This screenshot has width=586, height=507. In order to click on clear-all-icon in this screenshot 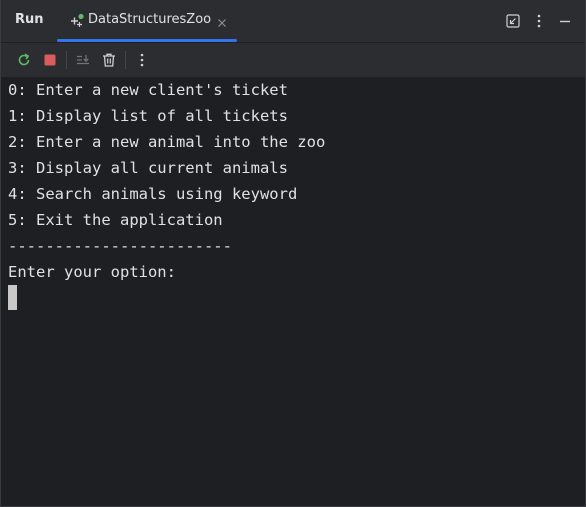, I will do `click(109, 60)`.